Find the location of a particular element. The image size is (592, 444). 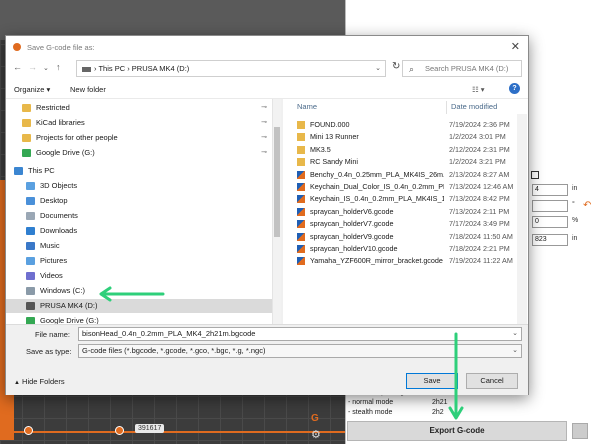

normal-mode-time: 2h21 is located at coordinates (440, 402).